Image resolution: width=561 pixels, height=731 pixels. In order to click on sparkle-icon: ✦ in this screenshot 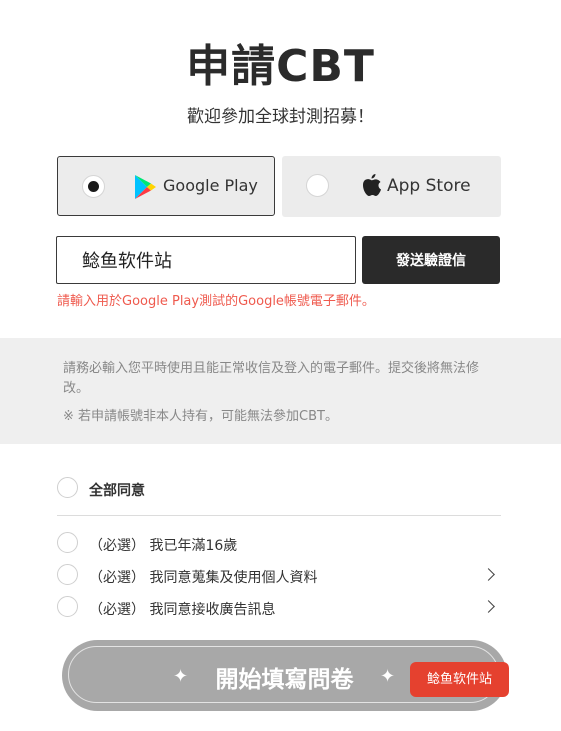, I will do `click(388, 676)`.